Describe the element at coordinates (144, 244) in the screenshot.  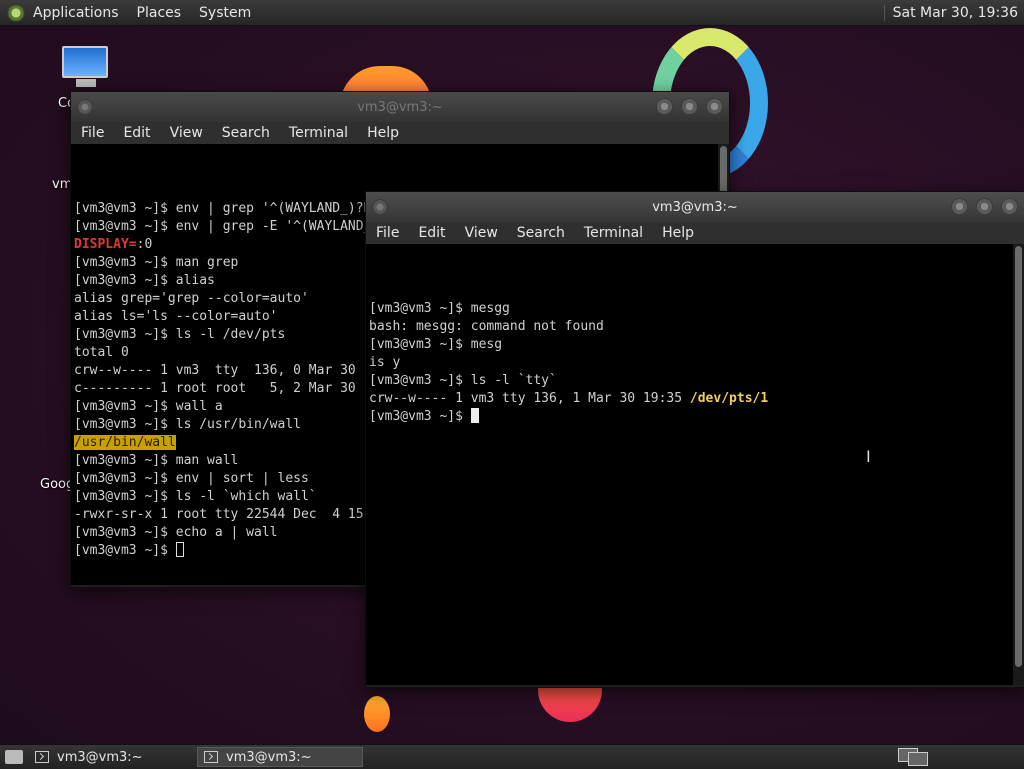
I see `env-var-value: :0` at that location.